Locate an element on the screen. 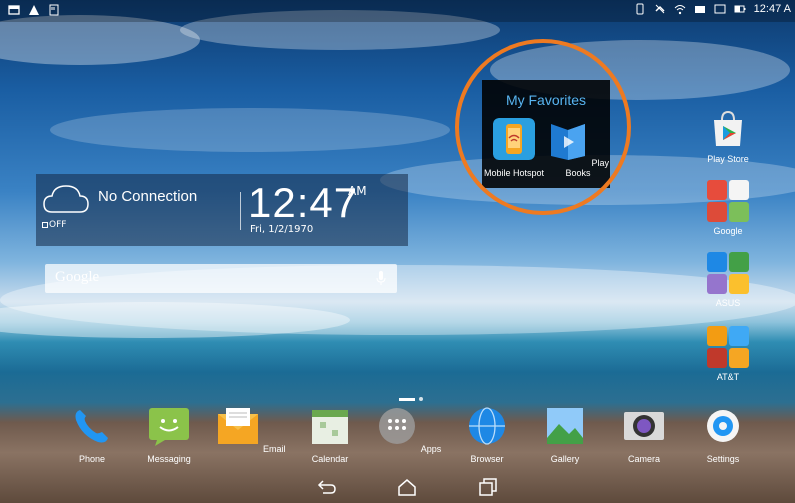 Image resolution: width=795 pixels, height=503 pixels. att-folder-icon is located at coordinates (728, 347).